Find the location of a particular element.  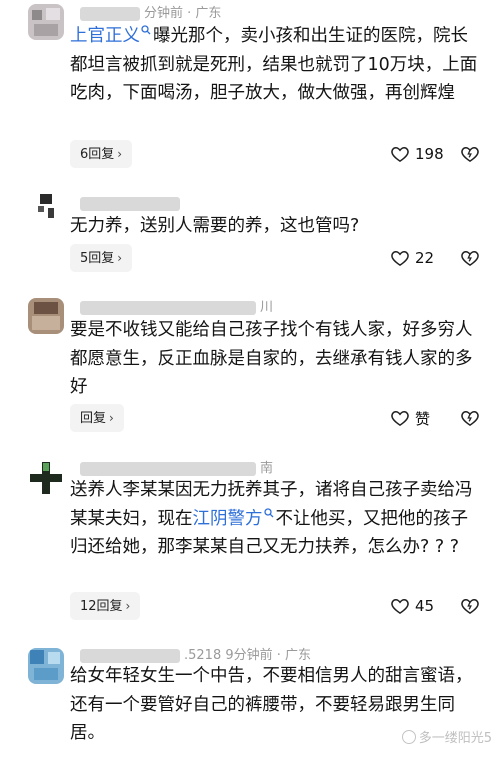

comment-meta: 川 is located at coordinates (176, 305).